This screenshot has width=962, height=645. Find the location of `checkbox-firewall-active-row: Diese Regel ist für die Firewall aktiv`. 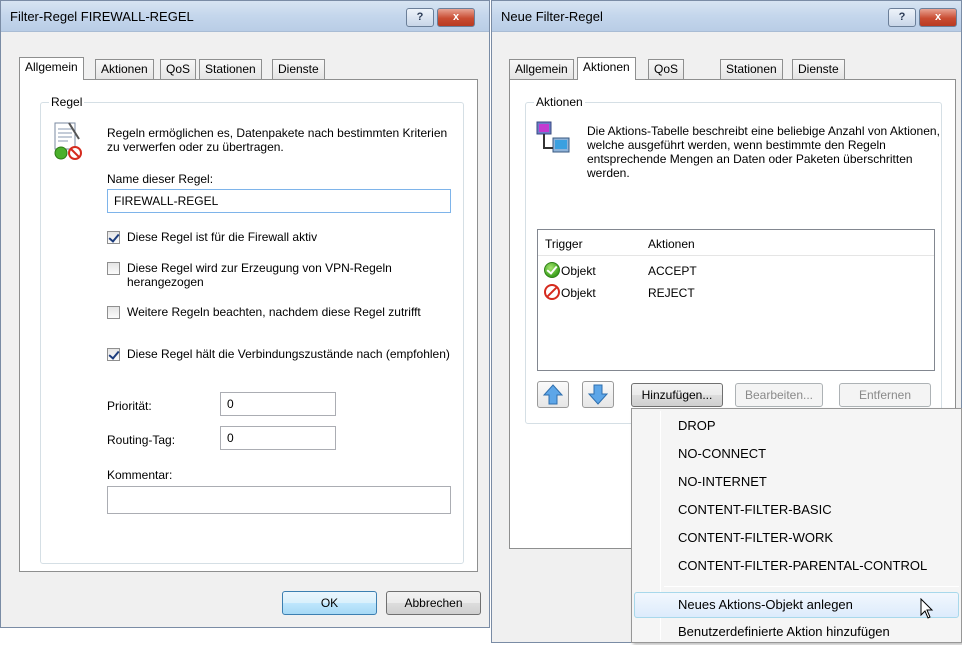

checkbox-firewall-active-row: Diese Regel ist für die Firewall aktiv is located at coordinates (277, 238).